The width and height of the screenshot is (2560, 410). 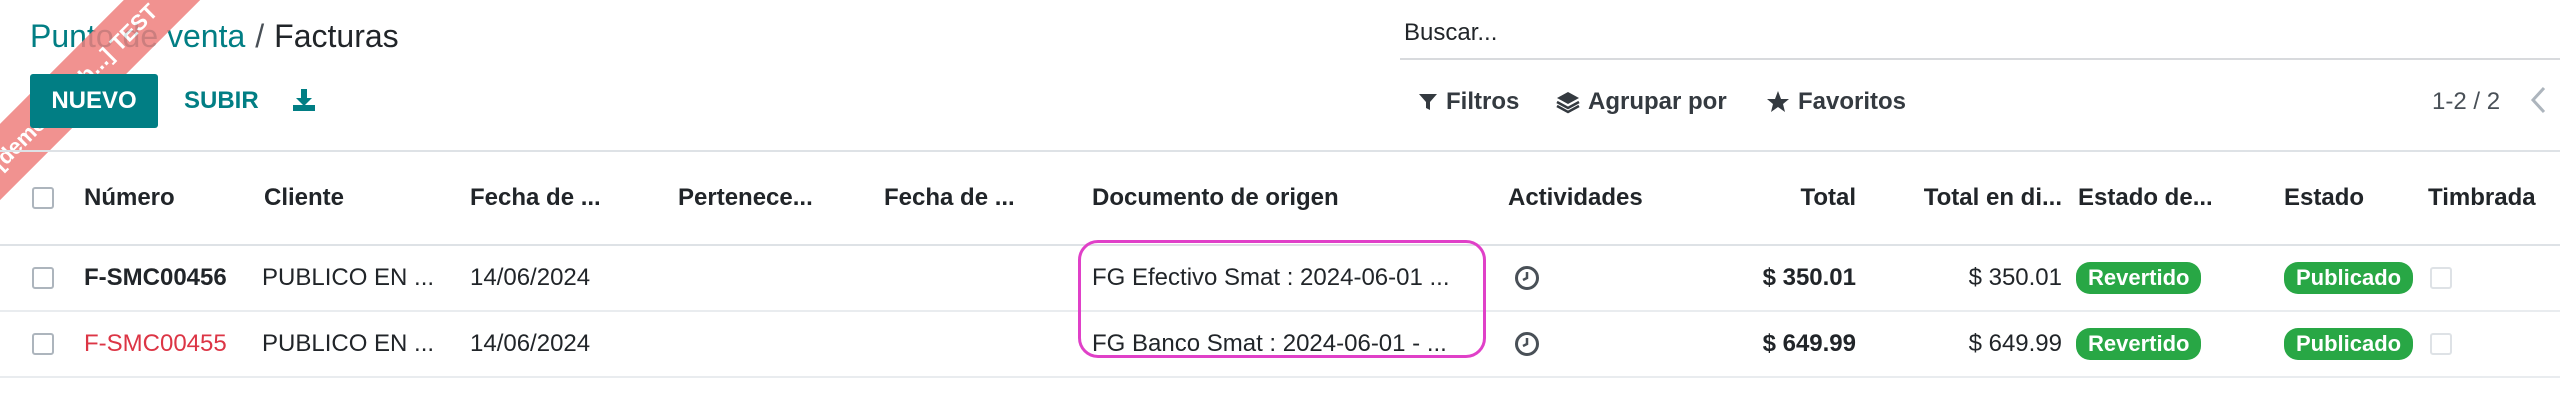 I want to click on pager-prev-button, so click(x=2538, y=103).